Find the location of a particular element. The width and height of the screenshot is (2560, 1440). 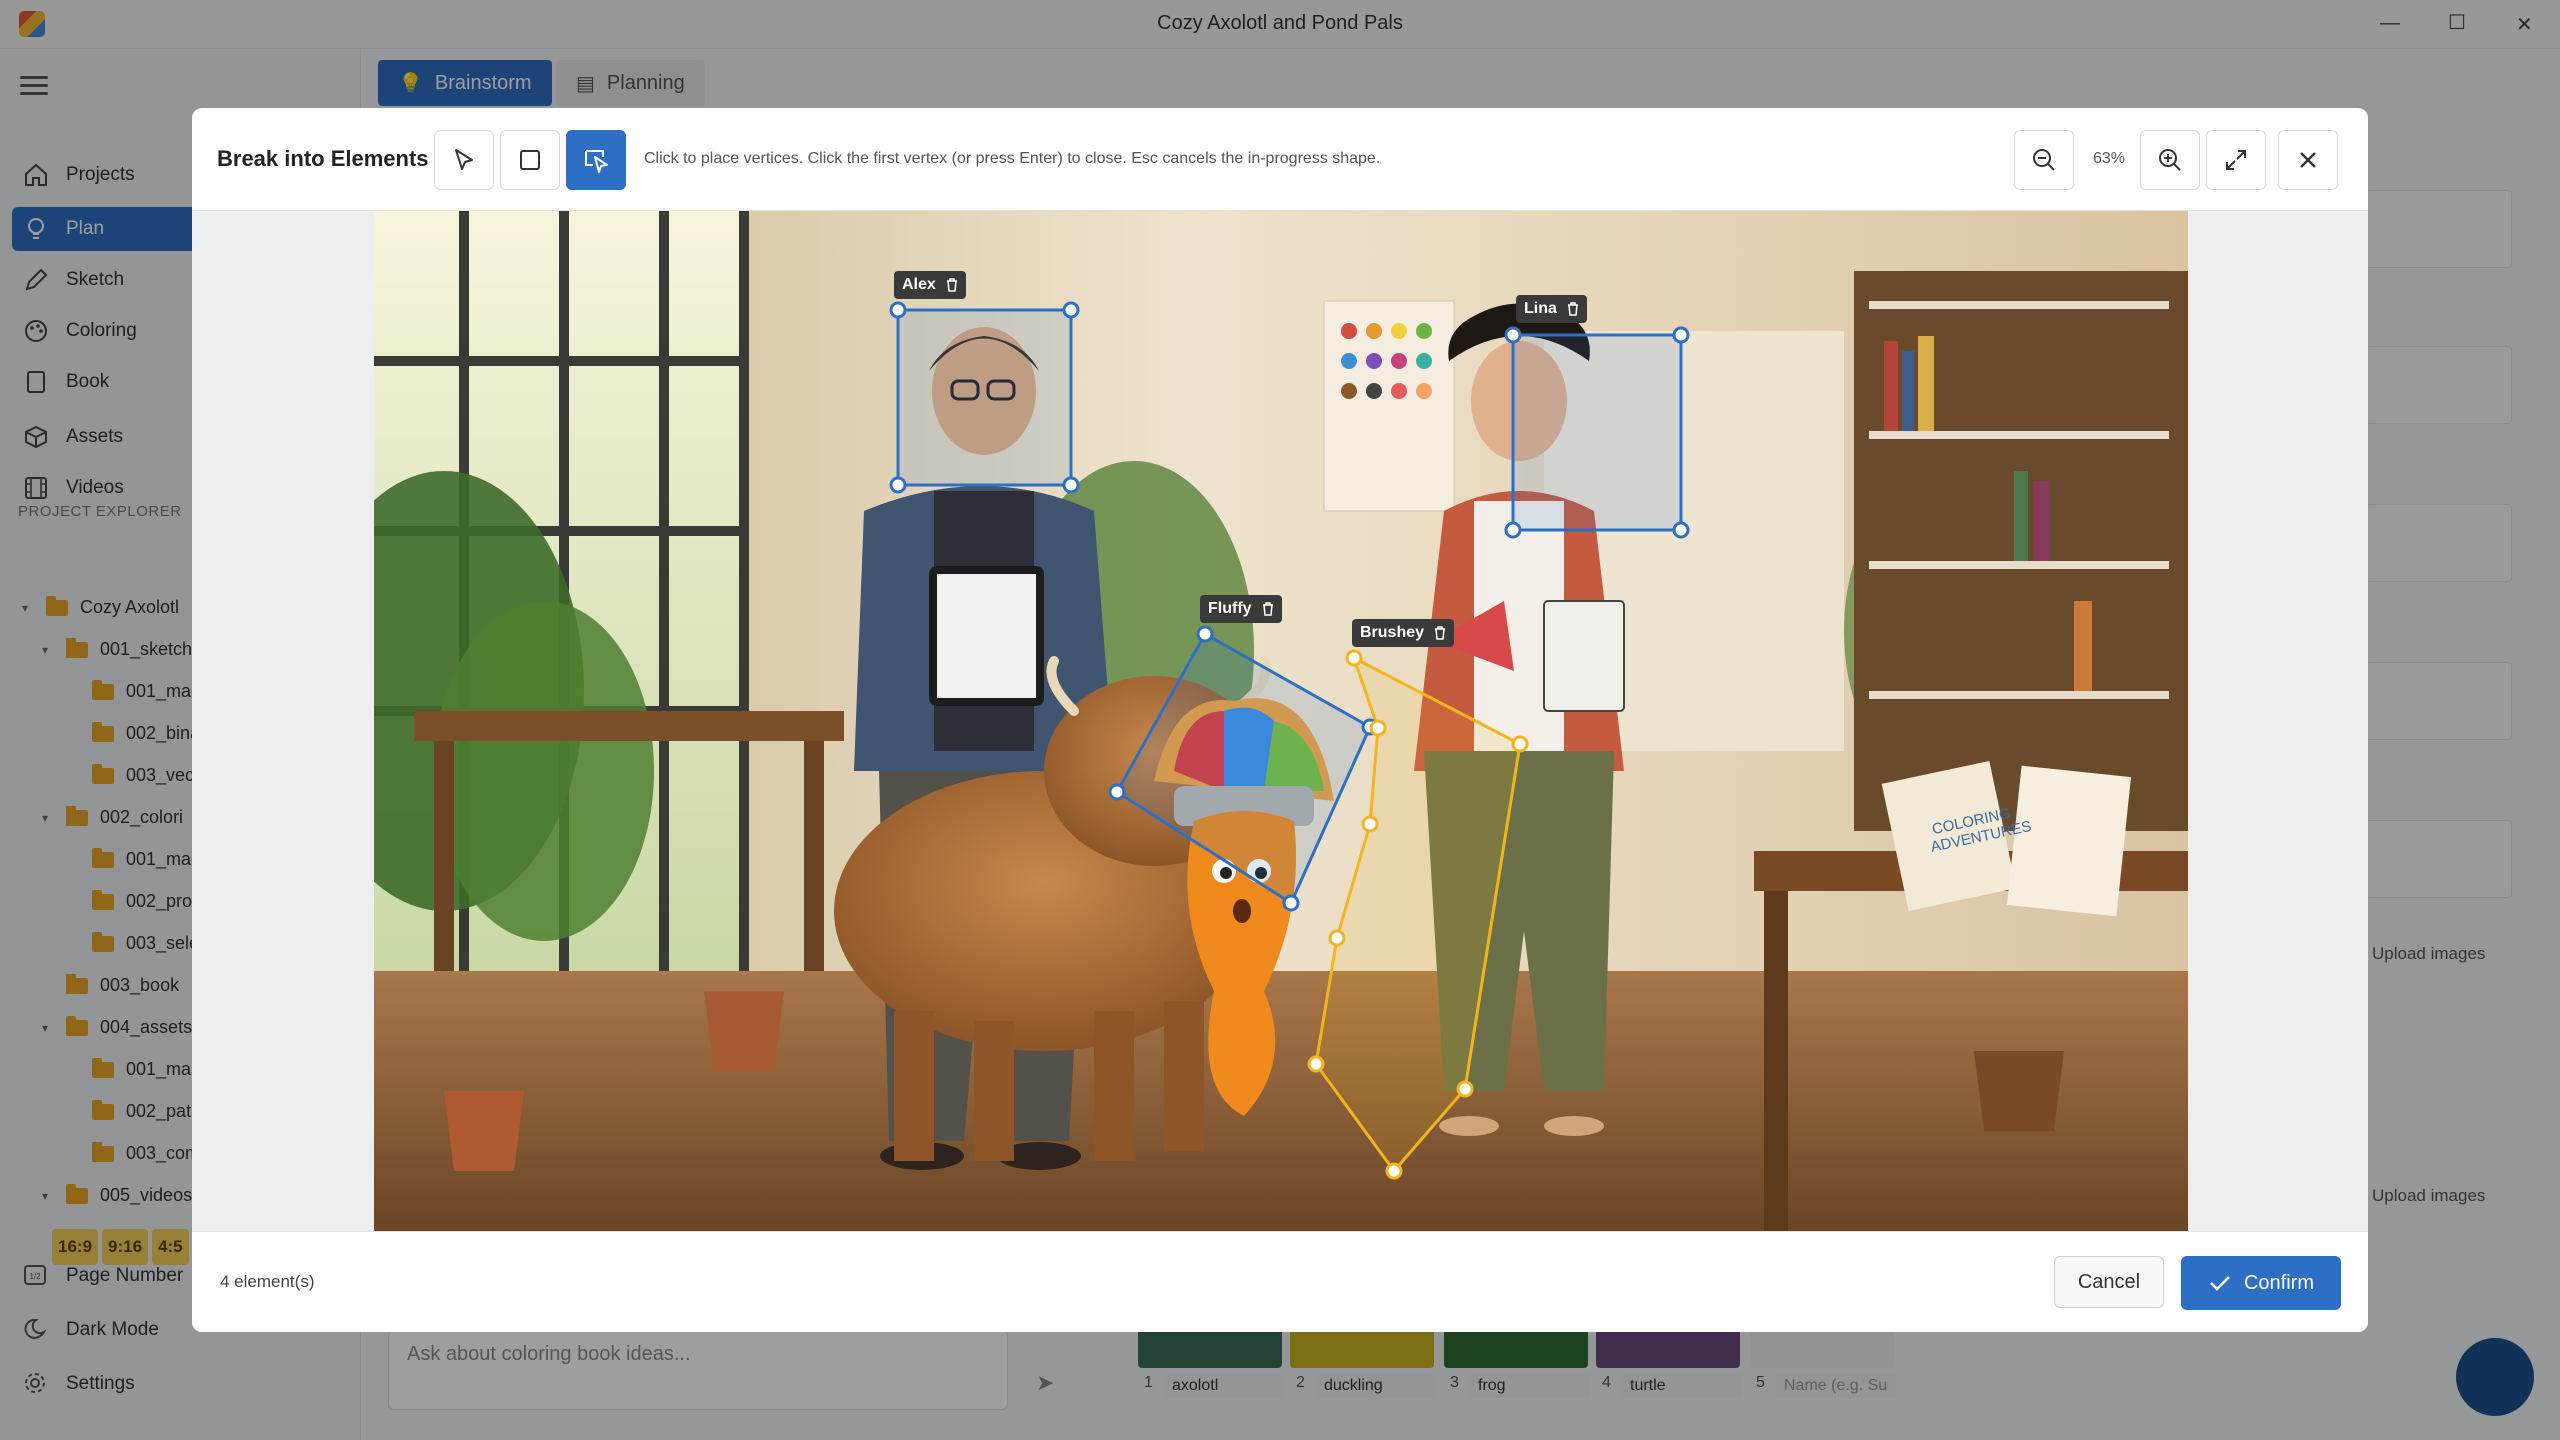

zoom-out-icon is located at coordinates (2044, 160).